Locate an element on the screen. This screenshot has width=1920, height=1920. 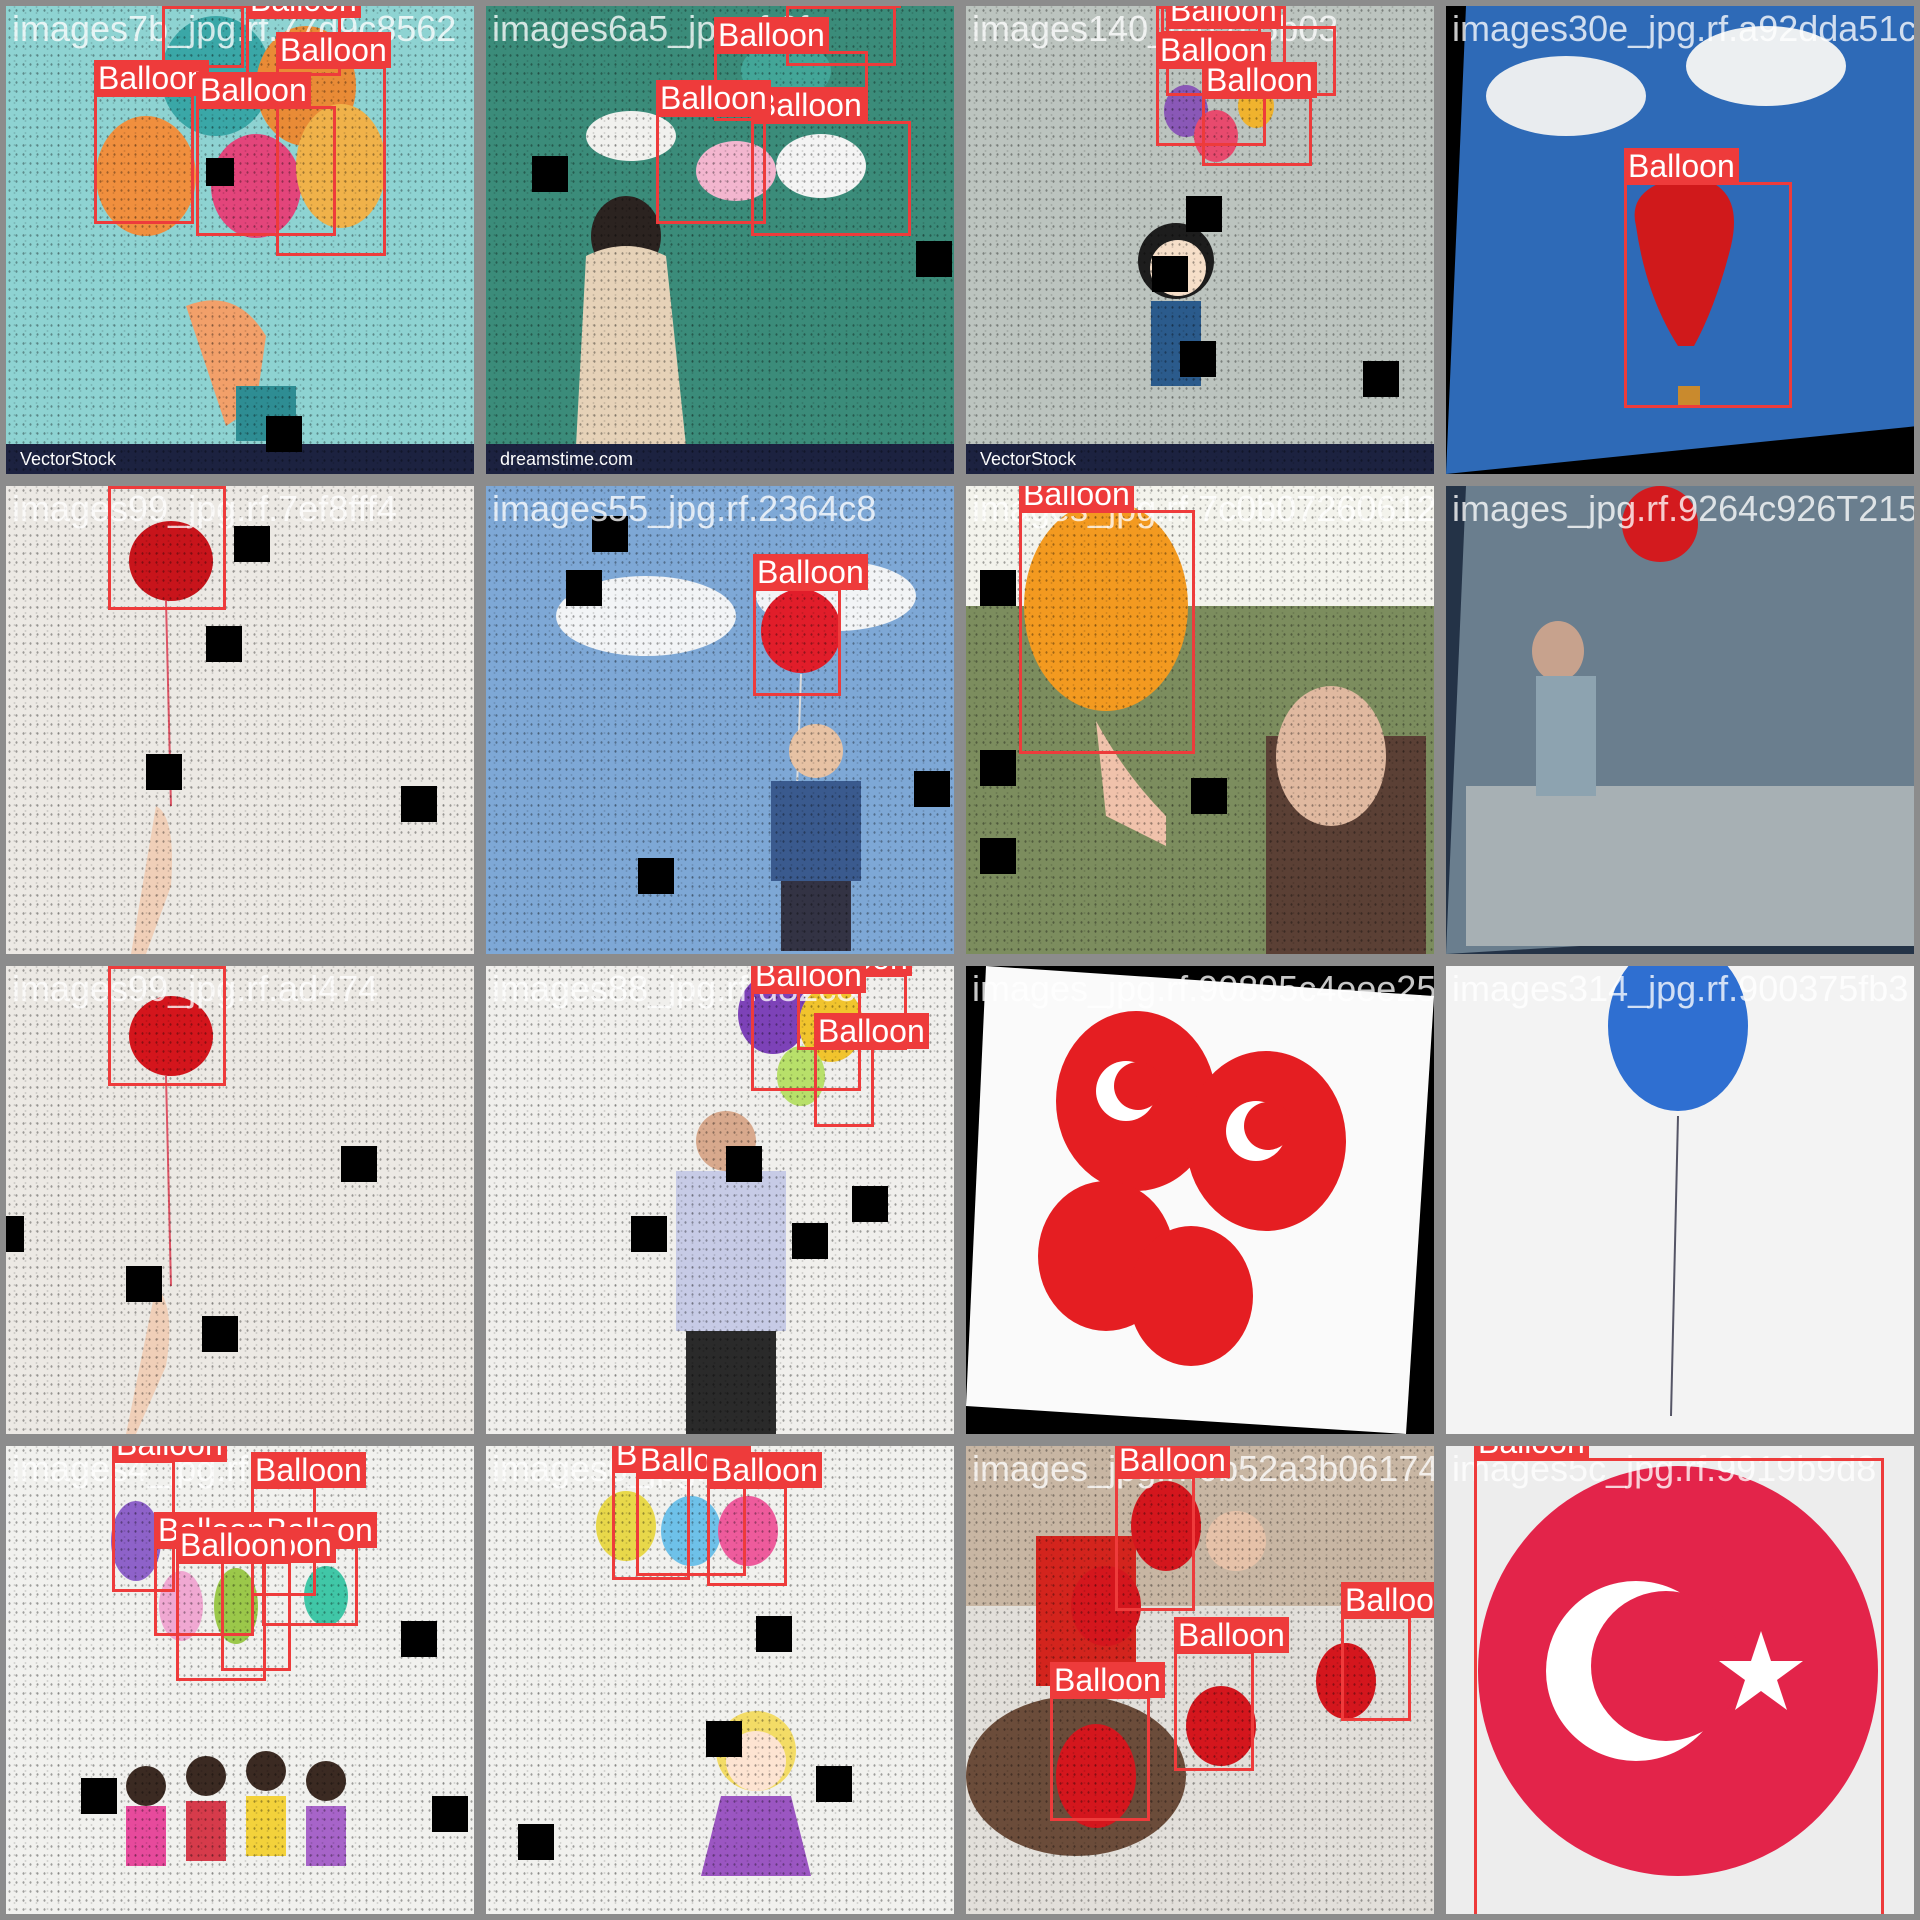
image-tile: images_jpg.rf.9264c926T215201 is located at coordinates (1680, 720).